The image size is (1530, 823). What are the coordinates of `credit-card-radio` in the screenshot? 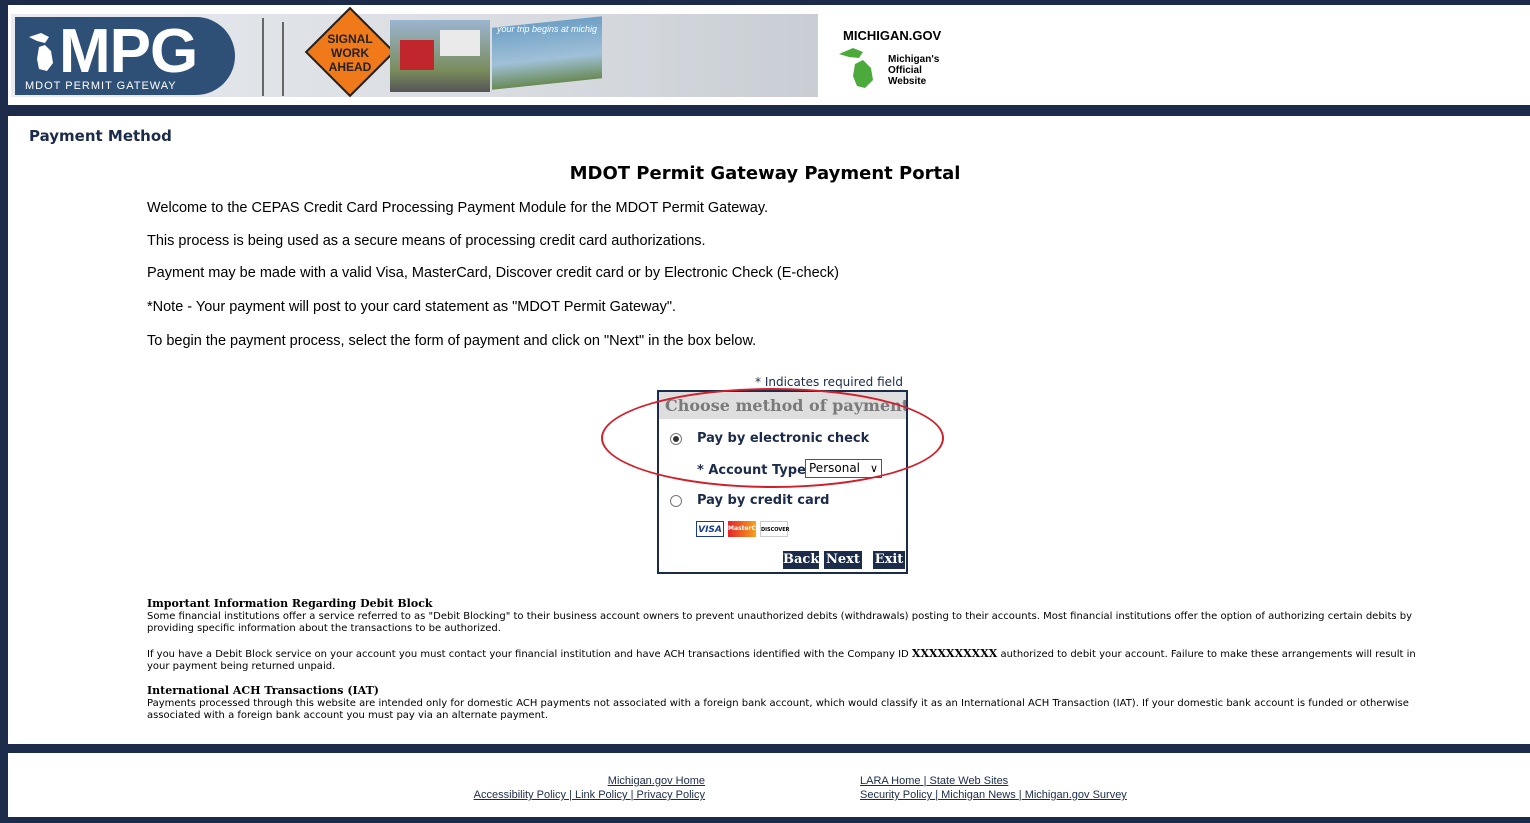 It's located at (676, 501).